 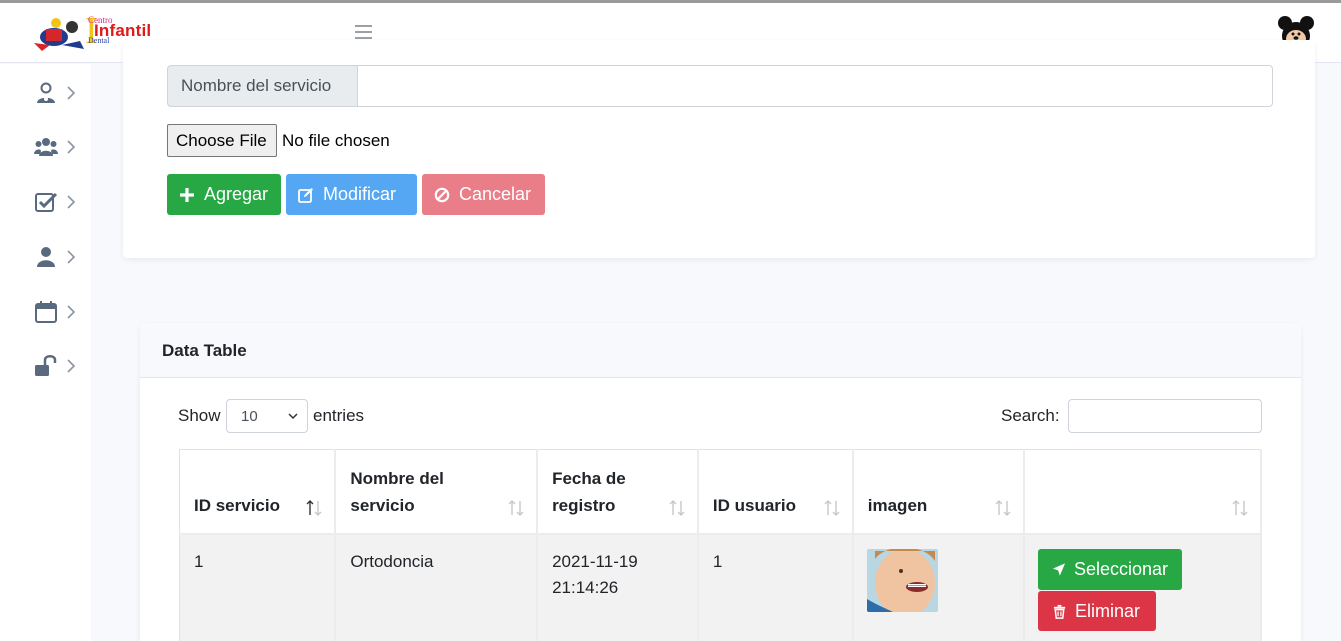 I want to click on plus-icon, so click(x=187, y=194).